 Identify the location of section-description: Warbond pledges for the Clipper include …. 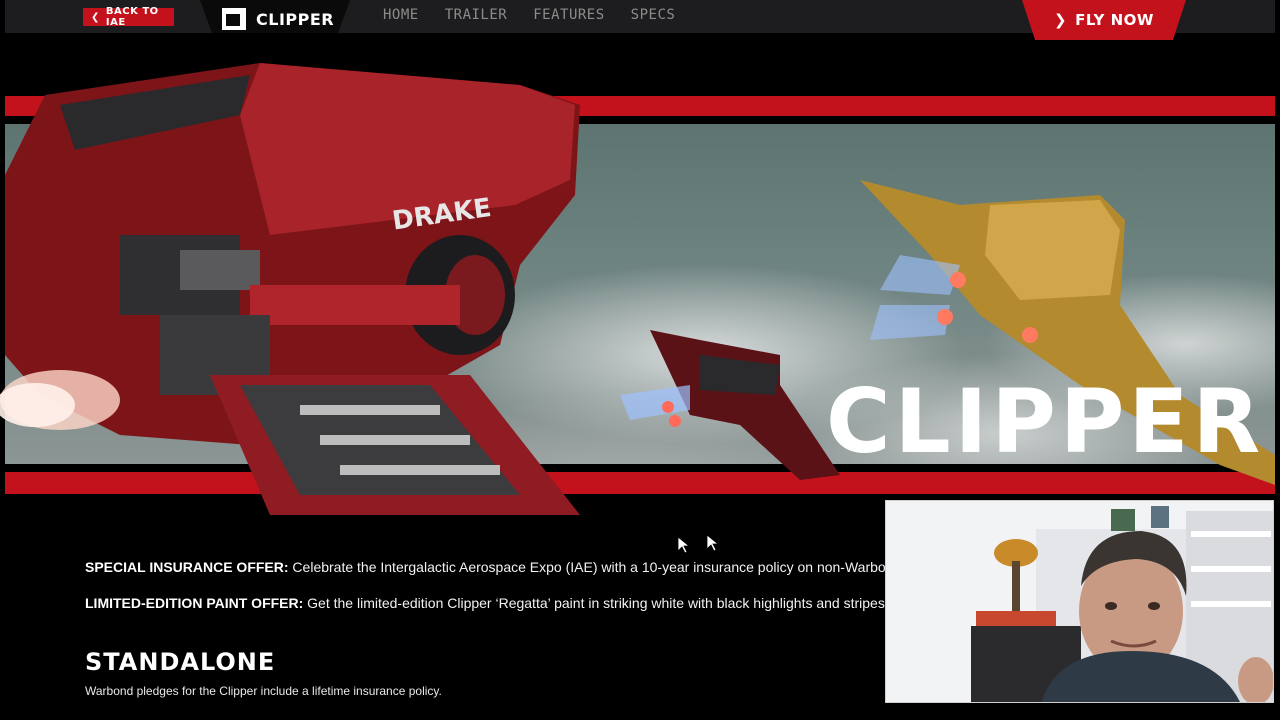
(263, 691).